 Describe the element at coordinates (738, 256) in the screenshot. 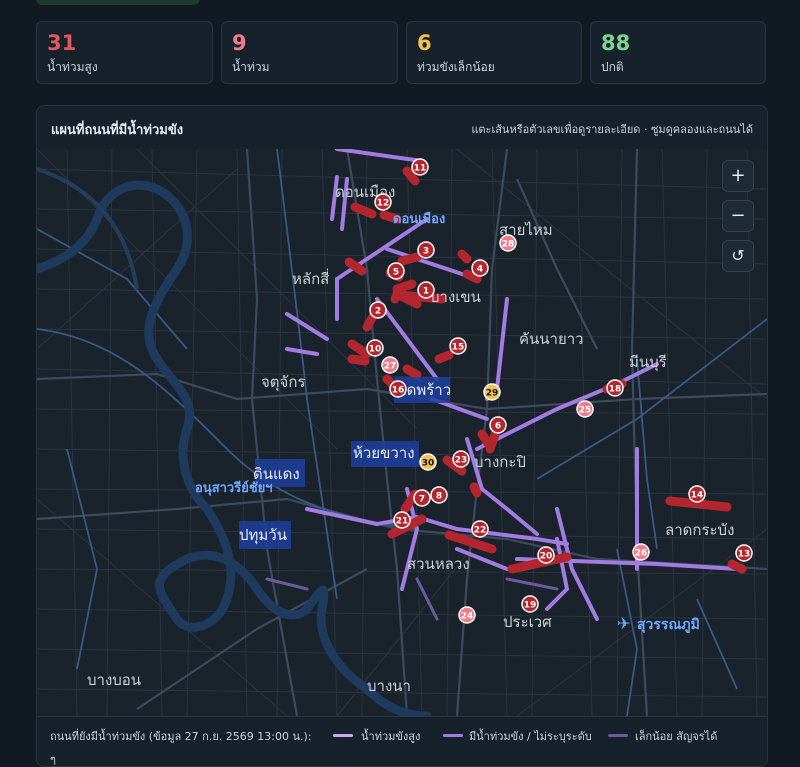

I see `reset-view-button: ↺` at that location.